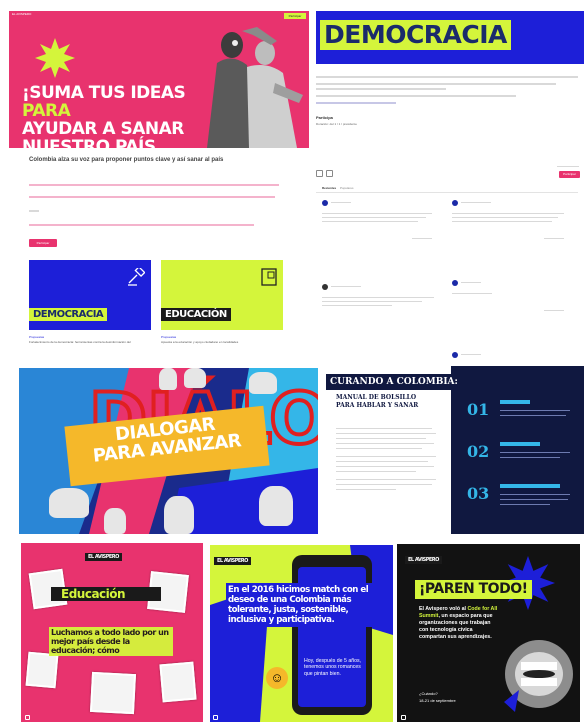 The image size is (584, 722). Describe the element at coordinates (394, 382) in the screenshot. I see `curando-title: CURANDO A COLOMBIA:` at that location.